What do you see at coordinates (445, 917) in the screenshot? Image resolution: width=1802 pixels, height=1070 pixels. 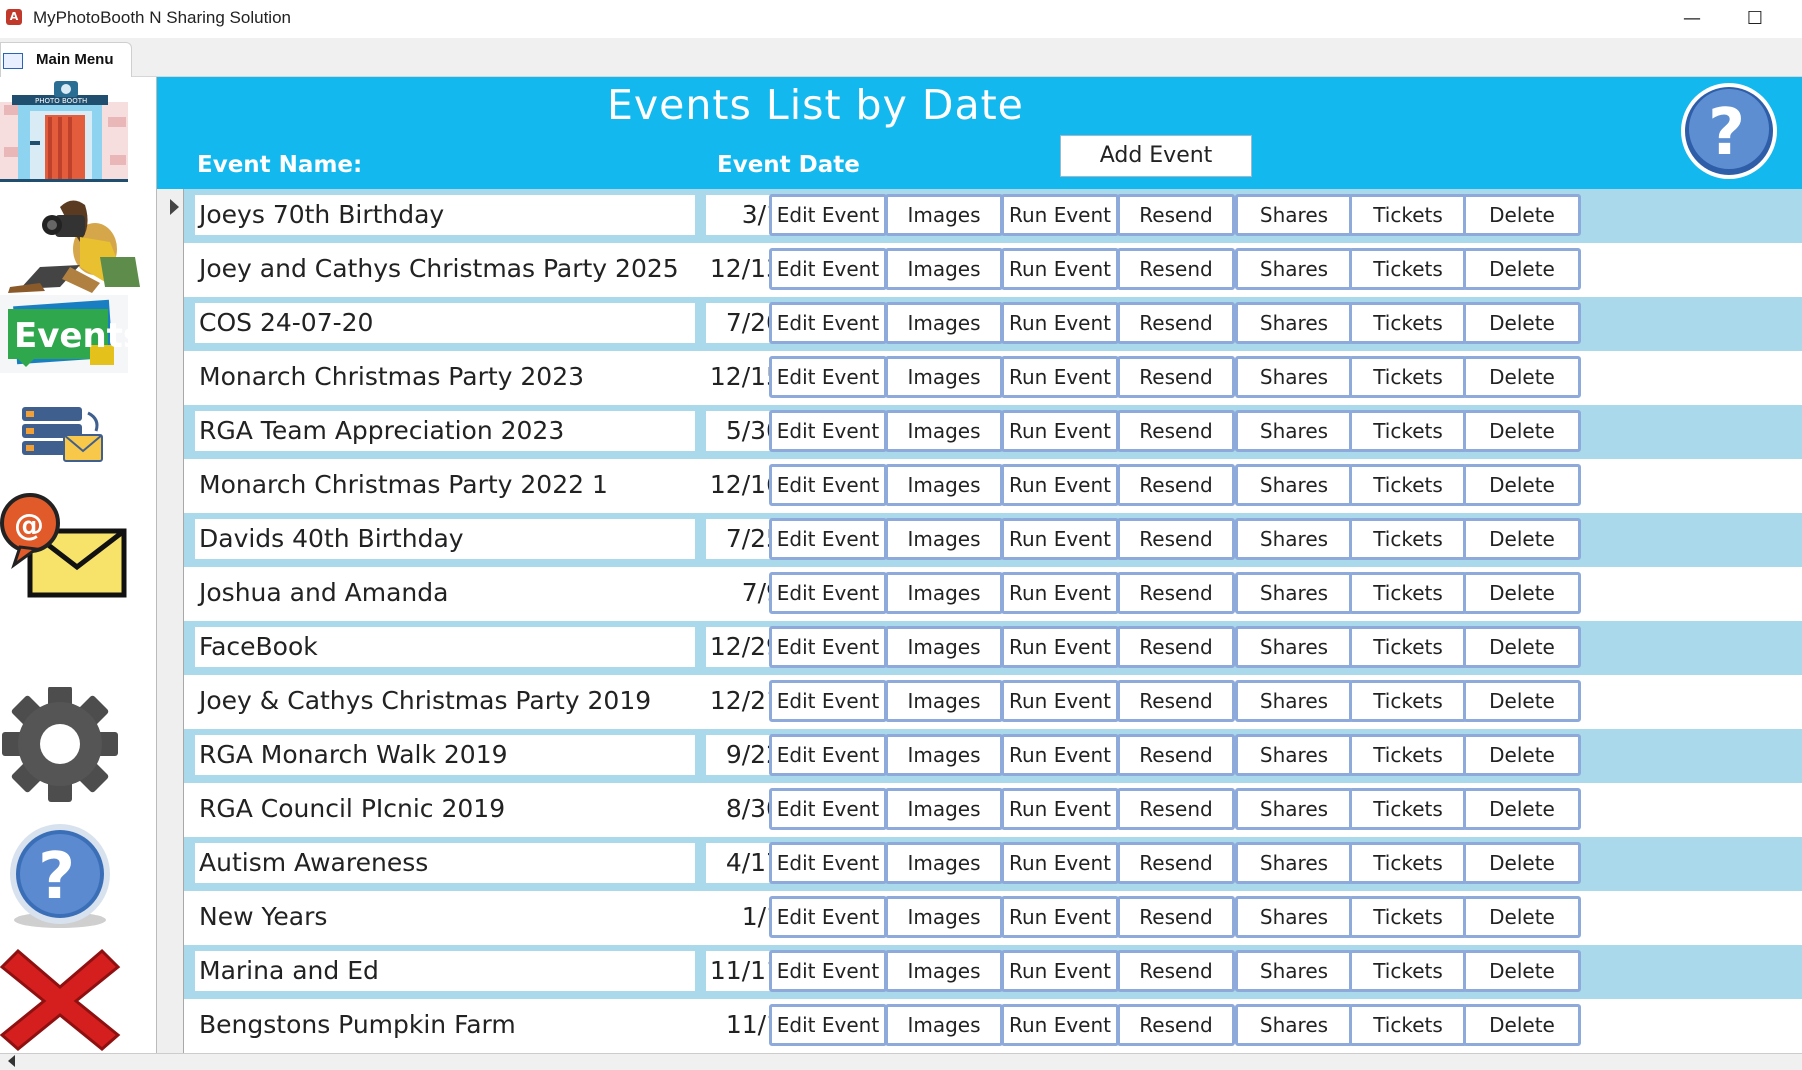 I see `event-name-field: New Years` at bounding box center [445, 917].